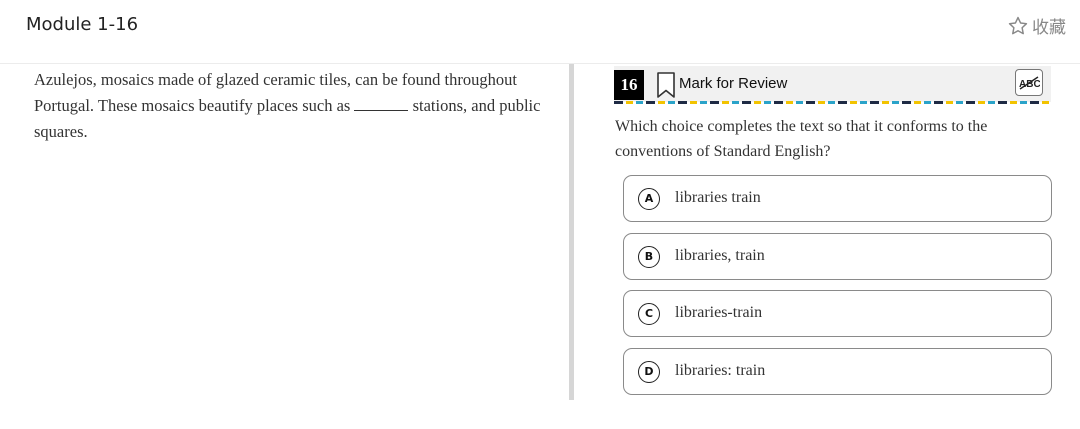  What do you see at coordinates (649, 372) in the screenshot?
I see `choice-letter-d: D` at bounding box center [649, 372].